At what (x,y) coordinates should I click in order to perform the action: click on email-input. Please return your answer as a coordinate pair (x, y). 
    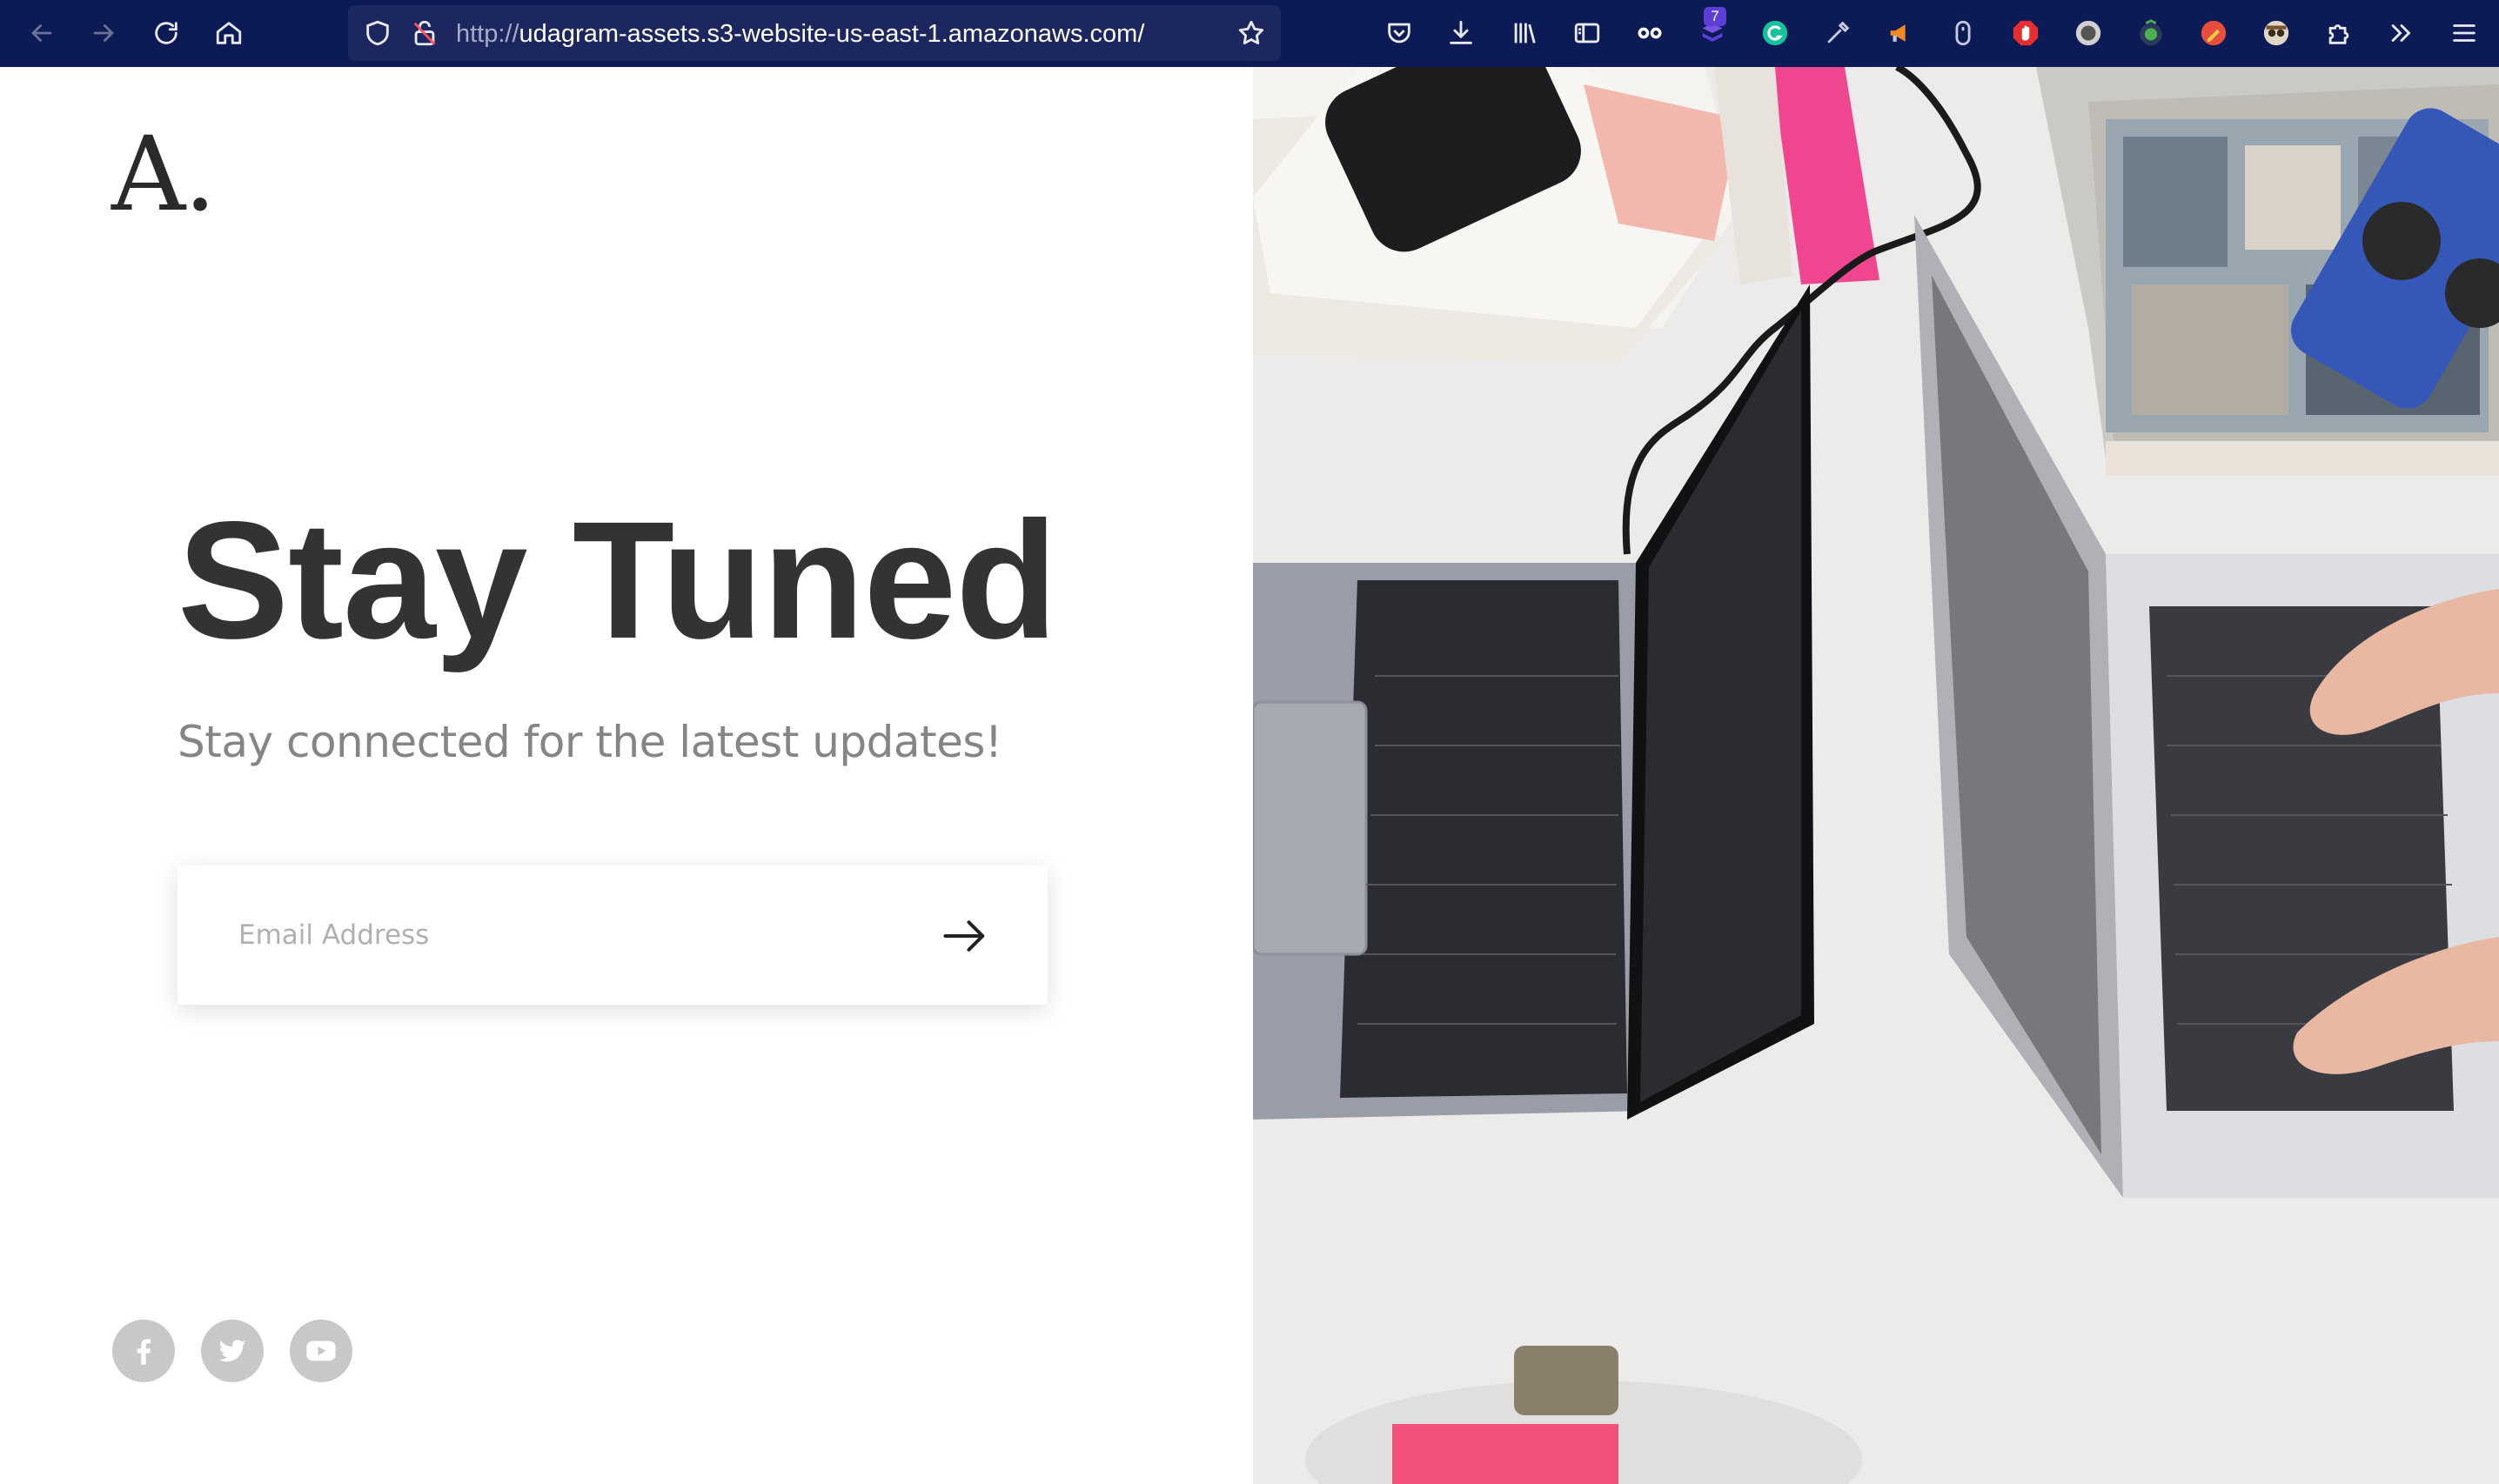
    Looking at the image, I should click on (569, 935).